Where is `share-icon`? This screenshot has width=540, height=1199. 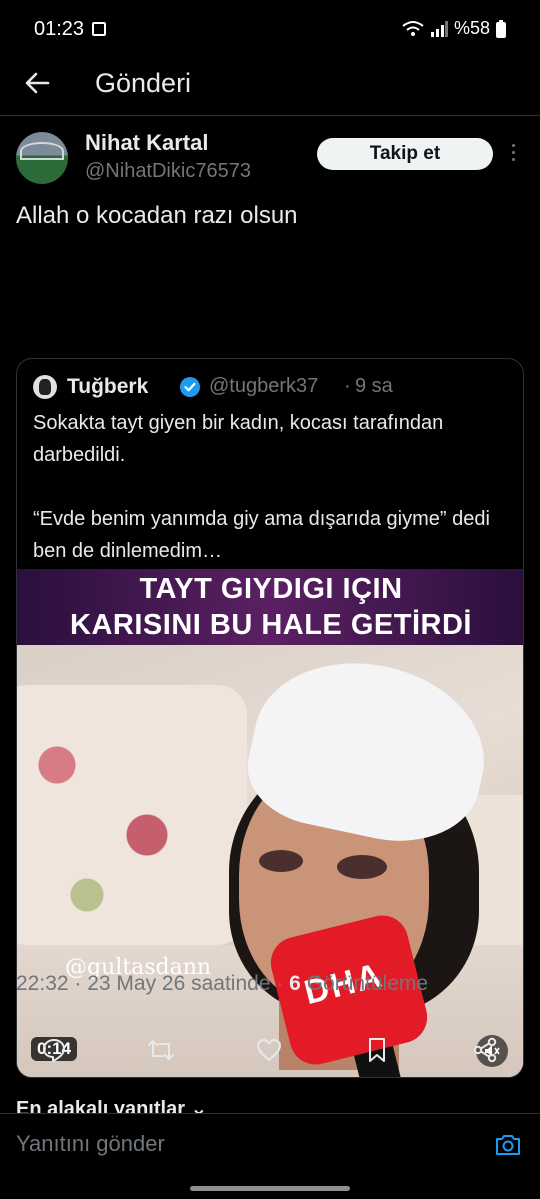
share-icon is located at coordinates (485, 1050).